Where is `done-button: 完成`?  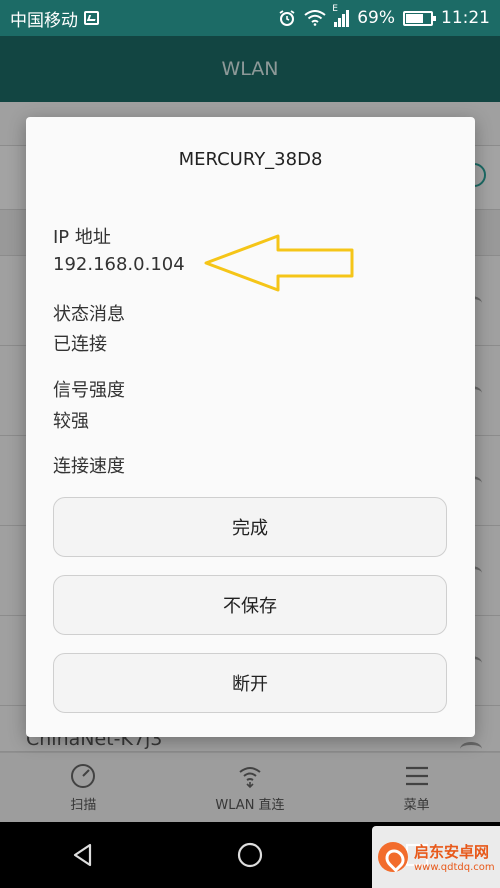 done-button: 完成 is located at coordinates (250, 527).